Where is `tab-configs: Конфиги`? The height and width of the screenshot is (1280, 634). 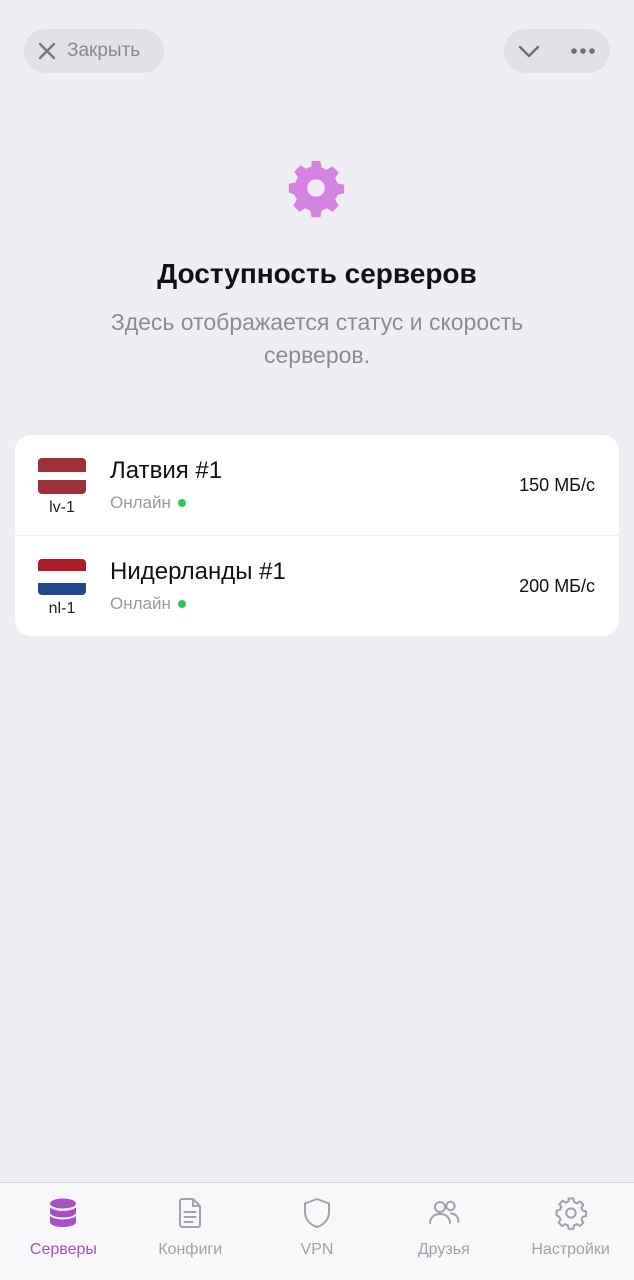 tab-configs: Конфиги is located at coordinates (190, 1231).